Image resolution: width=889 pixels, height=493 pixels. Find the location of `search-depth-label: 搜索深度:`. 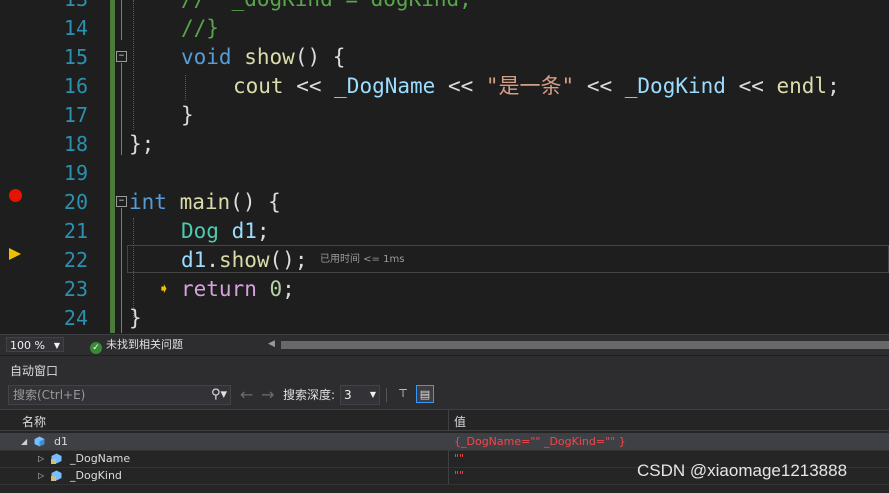

search-depth-label: 搜索深度: is located at coordinates (309, 395).